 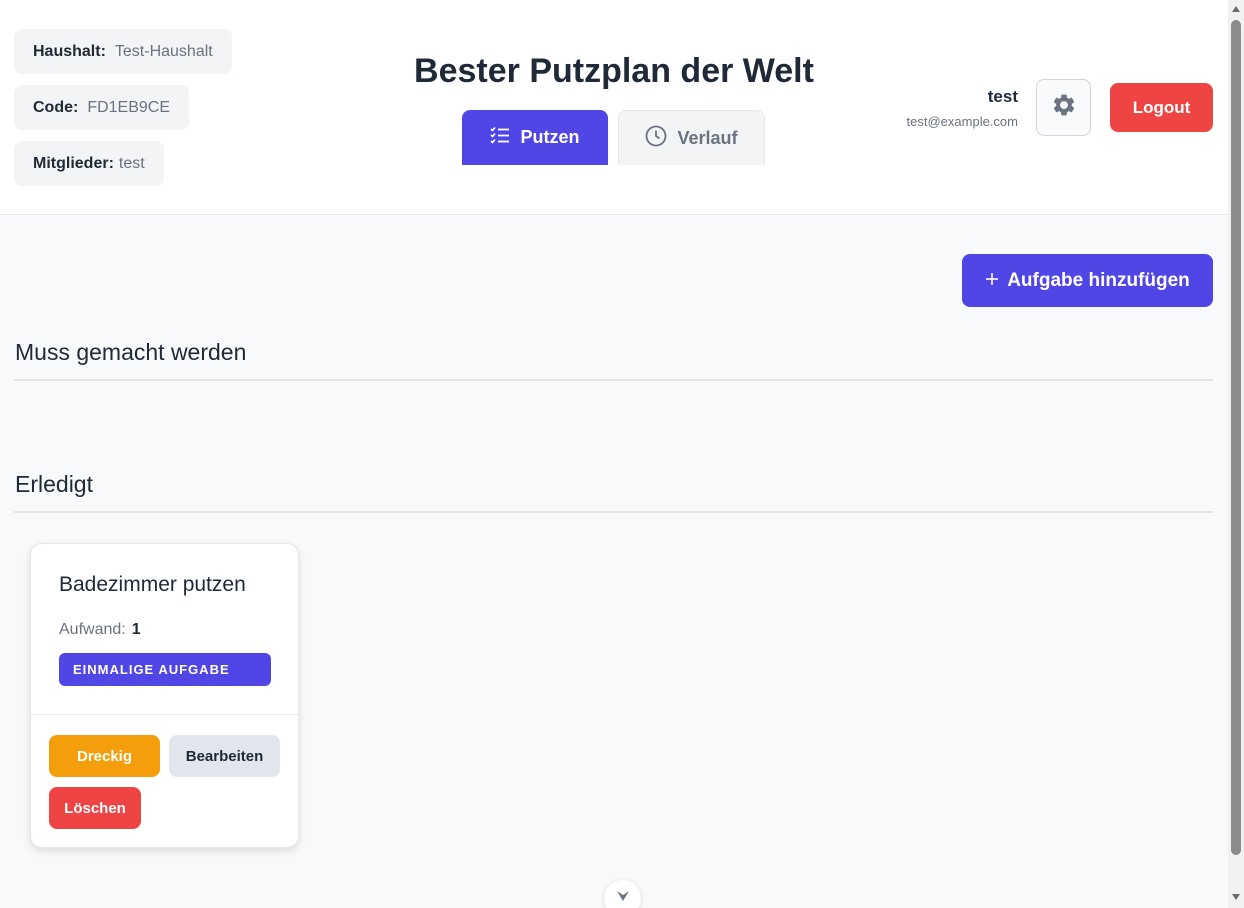 I want to click on code-value: FD1EB9CE, so click(x=129, y=107).